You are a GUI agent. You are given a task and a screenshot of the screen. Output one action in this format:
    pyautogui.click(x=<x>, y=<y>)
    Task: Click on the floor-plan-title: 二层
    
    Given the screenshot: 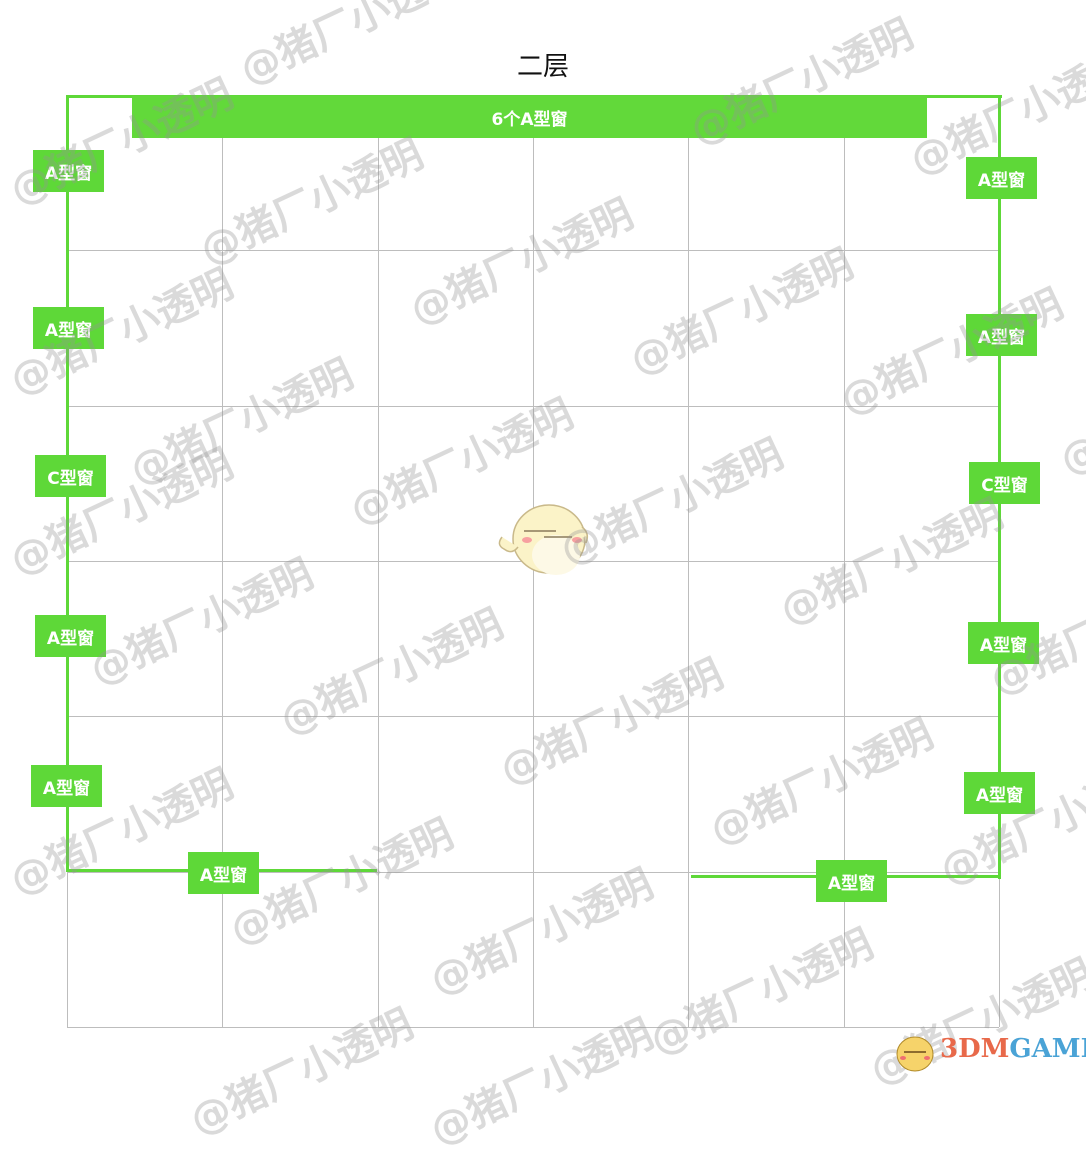 What is the action you would take?
    pyautogui.click(x=542, y=67)
    